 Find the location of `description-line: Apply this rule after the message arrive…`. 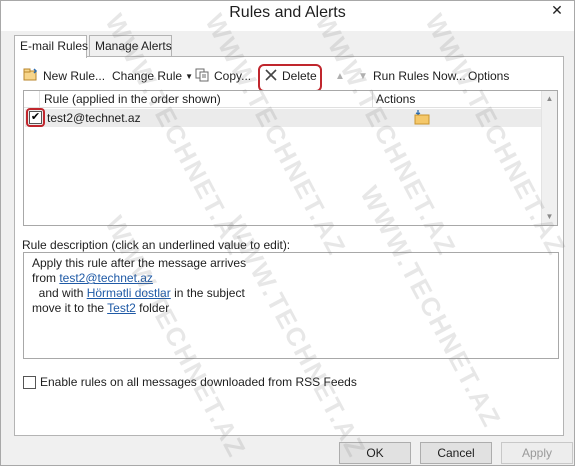

description-line: Apply this rule after the message arrive… is located at coordinates (139, 263).